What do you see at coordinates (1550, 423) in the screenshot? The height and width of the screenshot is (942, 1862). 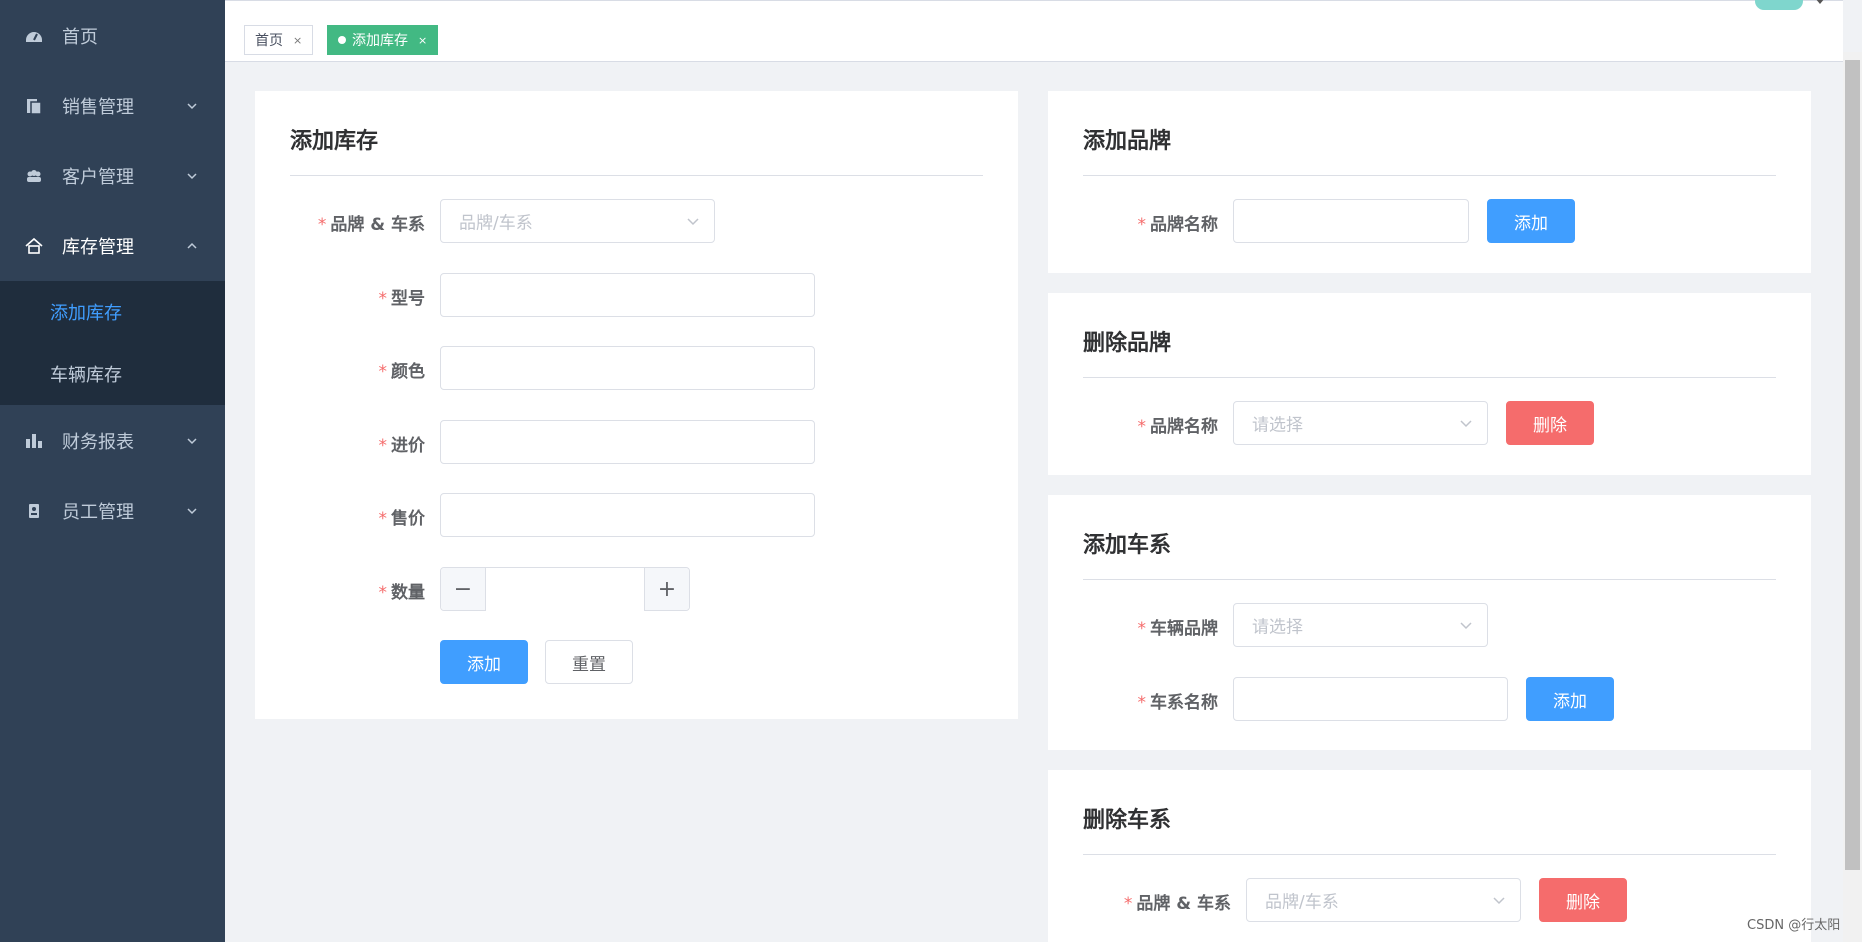 I see `delete-brand-button: 删除` at bounding box center [1550, 423].